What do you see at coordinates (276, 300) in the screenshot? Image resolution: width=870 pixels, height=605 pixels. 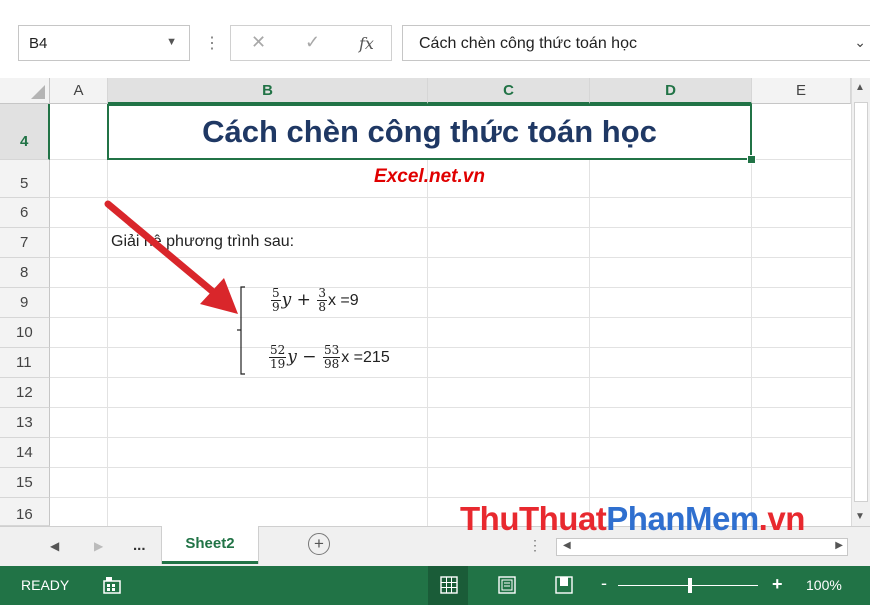 I see `fraction: 59` at bounding box center [276, 300].